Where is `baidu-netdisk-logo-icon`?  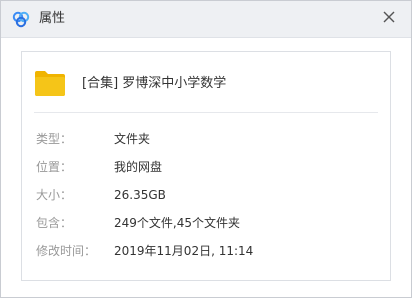 baidu-netdisk-logo-icon is located at coordinates (21, 19).